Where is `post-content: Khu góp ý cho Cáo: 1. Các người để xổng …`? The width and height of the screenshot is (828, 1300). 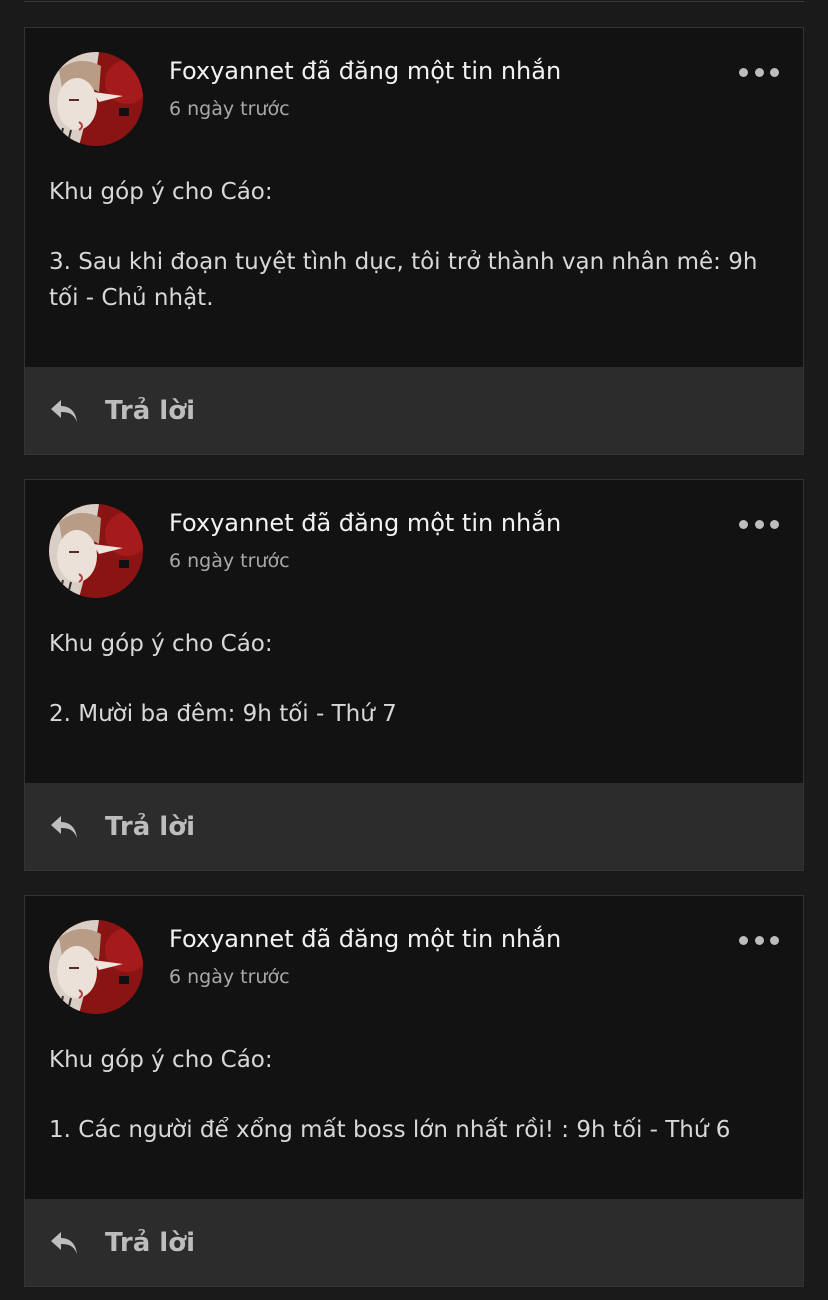
post-content: Khu góp ý cho Cáo: 1. Các người để xổng … is located at coordinates (406, 1095).